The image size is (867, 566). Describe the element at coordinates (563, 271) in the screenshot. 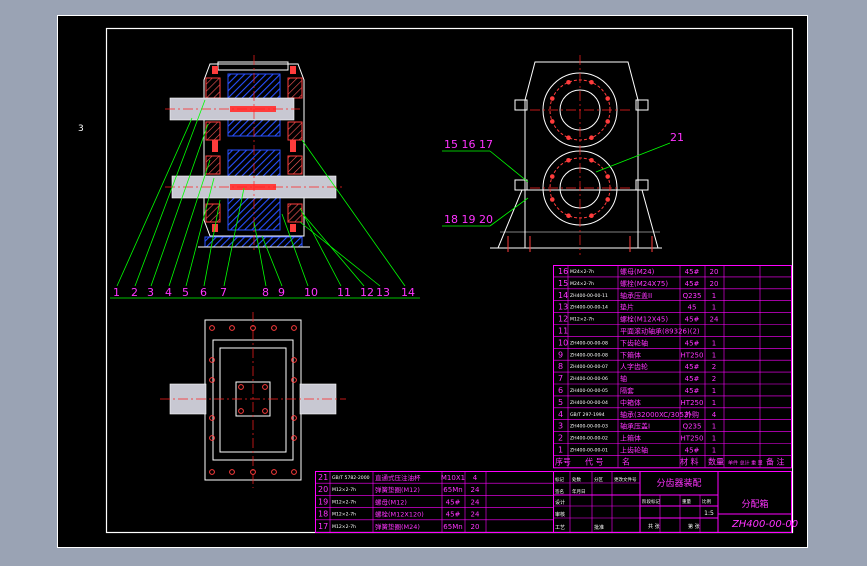

I see `part-no: 16` at that location.